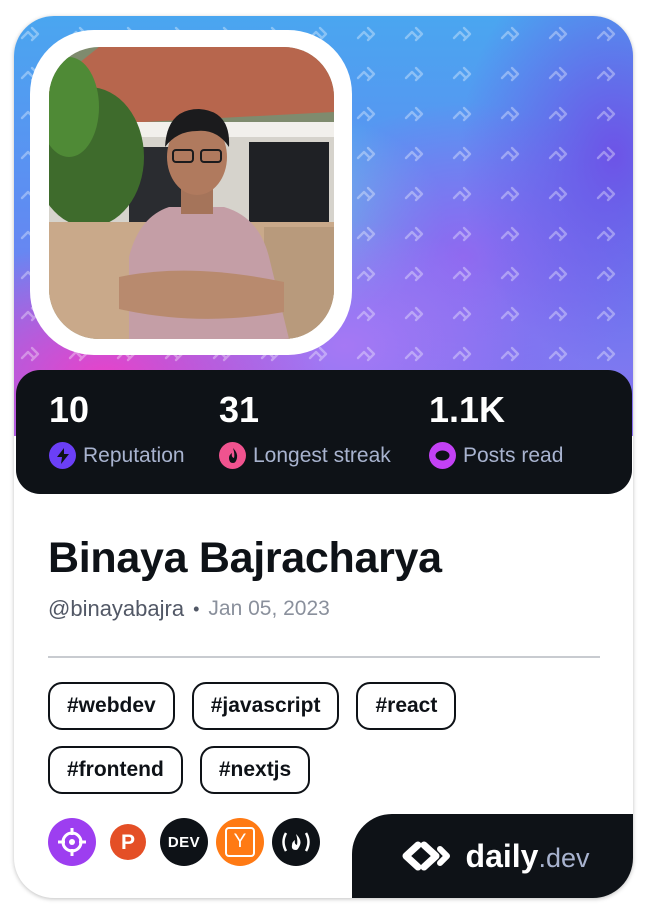 The height and width of the screenshot is (914, 648). I want to click on brand-wordmark: daily .dev, so click(528, 856).